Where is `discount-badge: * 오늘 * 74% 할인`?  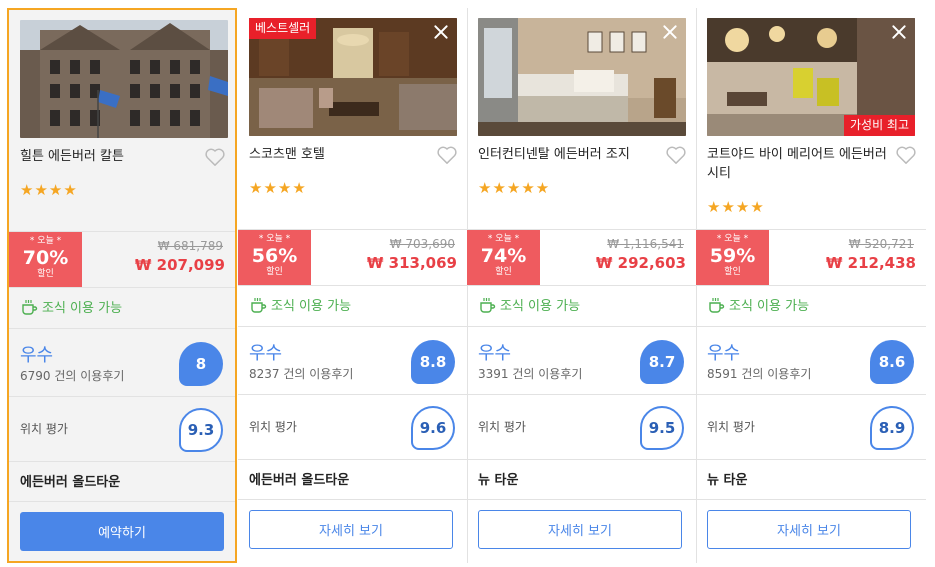 discount-badge: * 오늘 * 74% 할인 is located at coordinates (503, 257).